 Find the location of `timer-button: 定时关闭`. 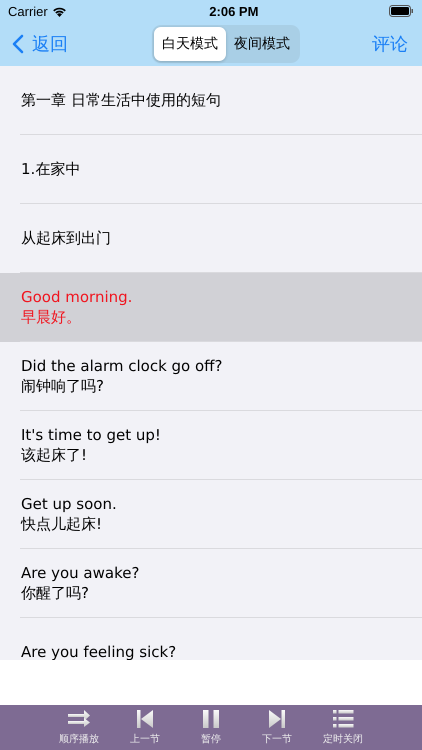

timer-button: 定时关闭 is located at coordinates (343, 727).